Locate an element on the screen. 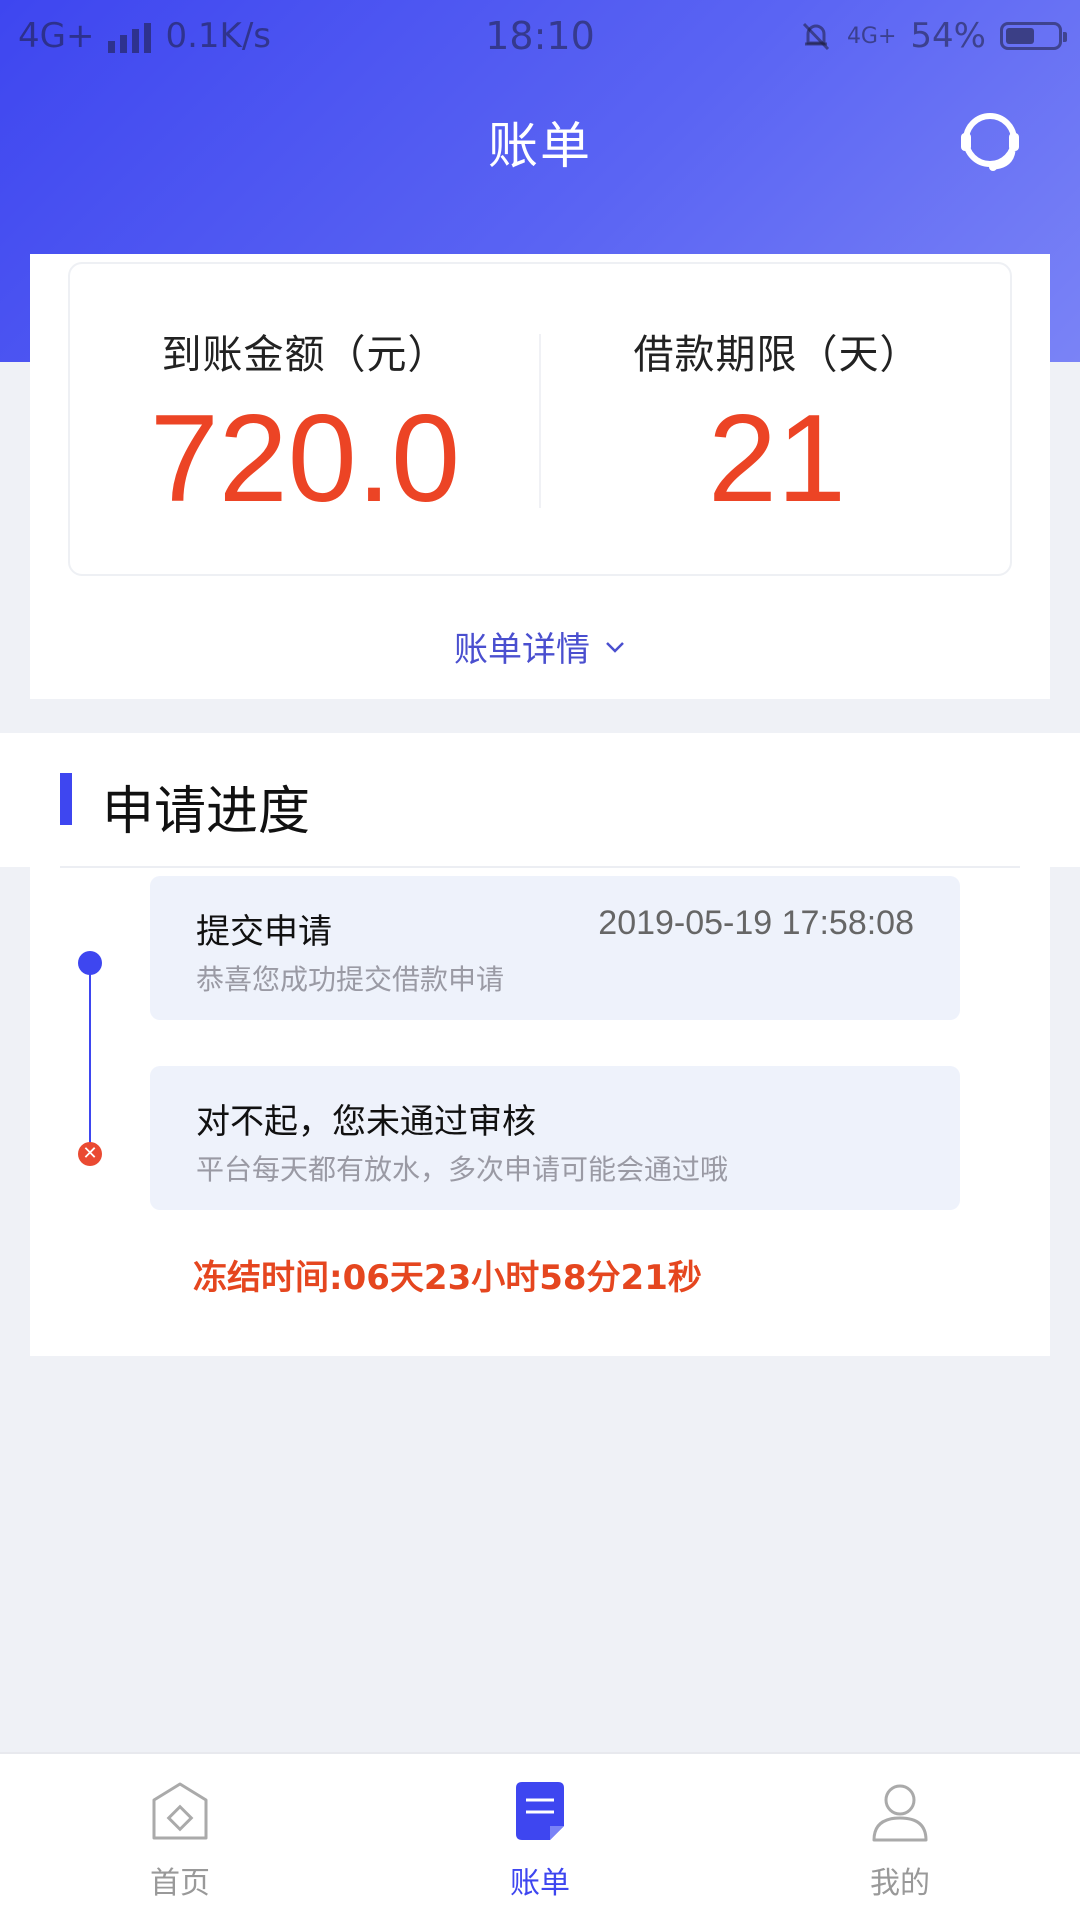  tab-home: 首页 is located at coordinates (180, 1838).